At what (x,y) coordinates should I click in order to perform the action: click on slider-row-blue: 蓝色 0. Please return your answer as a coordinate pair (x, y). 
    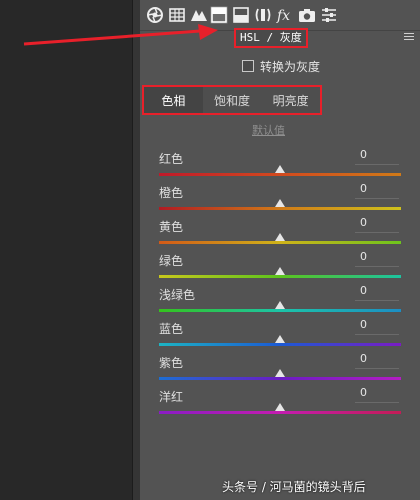
    Looking at the image, I should click on (280, 336).